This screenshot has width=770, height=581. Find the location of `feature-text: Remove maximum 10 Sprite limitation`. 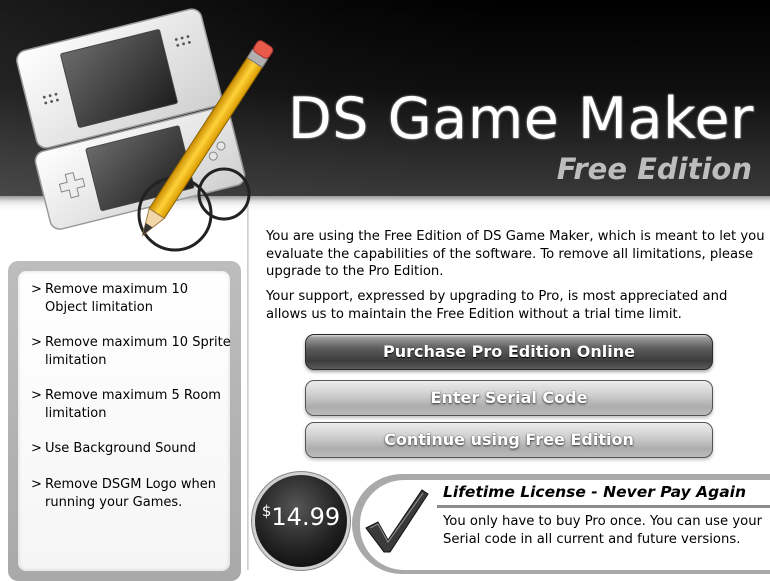

feature-text: Remove maximum 10 Sprite limitation is located at coordinates (138, 351).